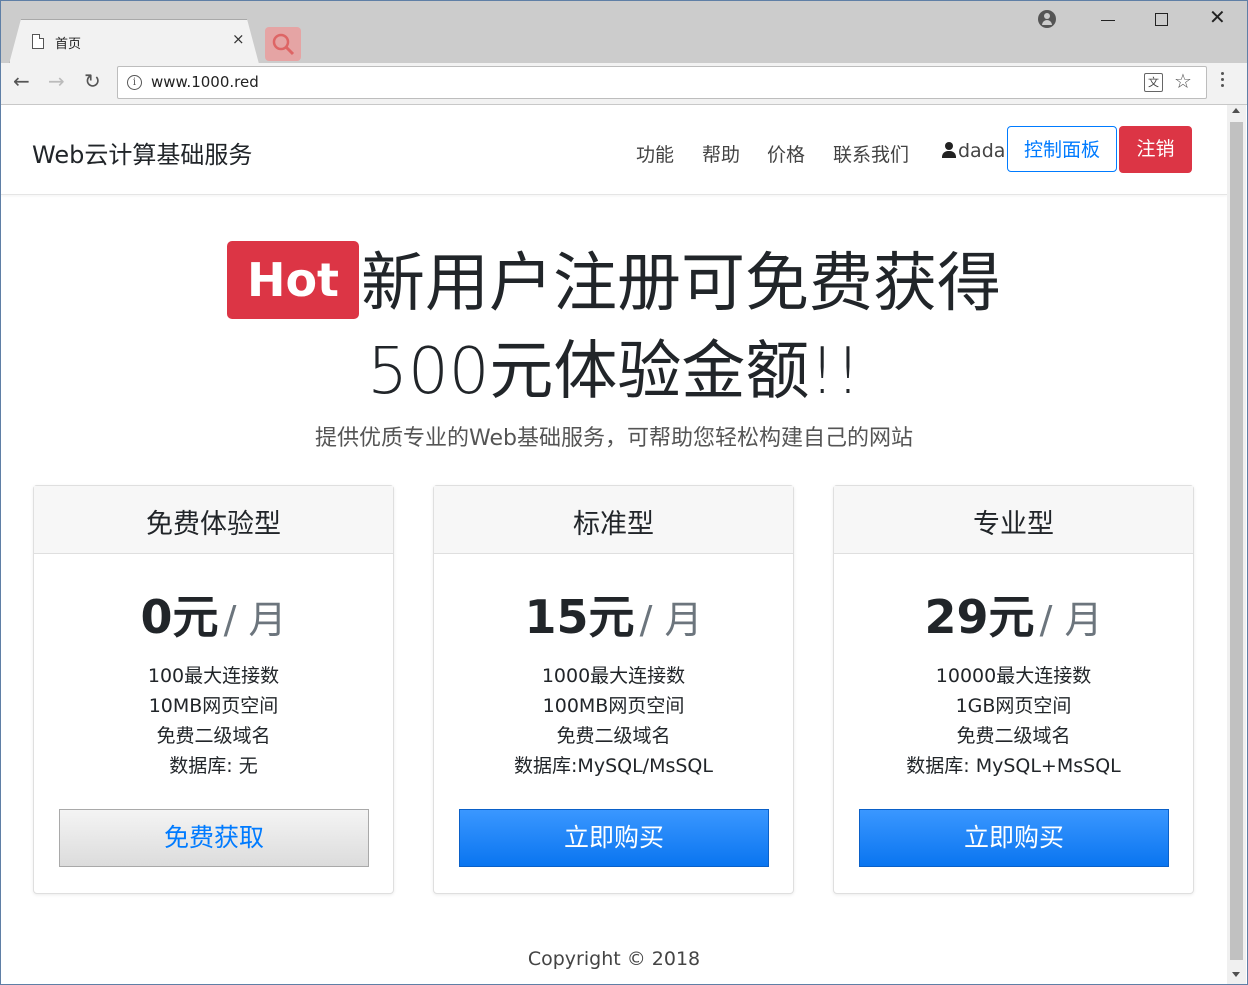 This screenshot has height=985, width=1248. Describe the element at coordinates (662, 82) in the screenshot. I see `address-bar: i www.1000.red 文 ☆` at that location.